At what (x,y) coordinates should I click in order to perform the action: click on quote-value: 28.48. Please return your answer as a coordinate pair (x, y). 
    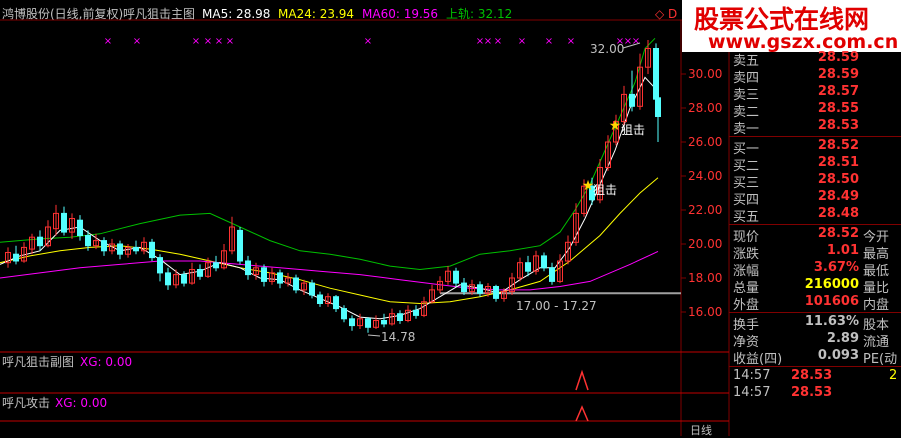
    Looking at the image, I should click on (838, 213).